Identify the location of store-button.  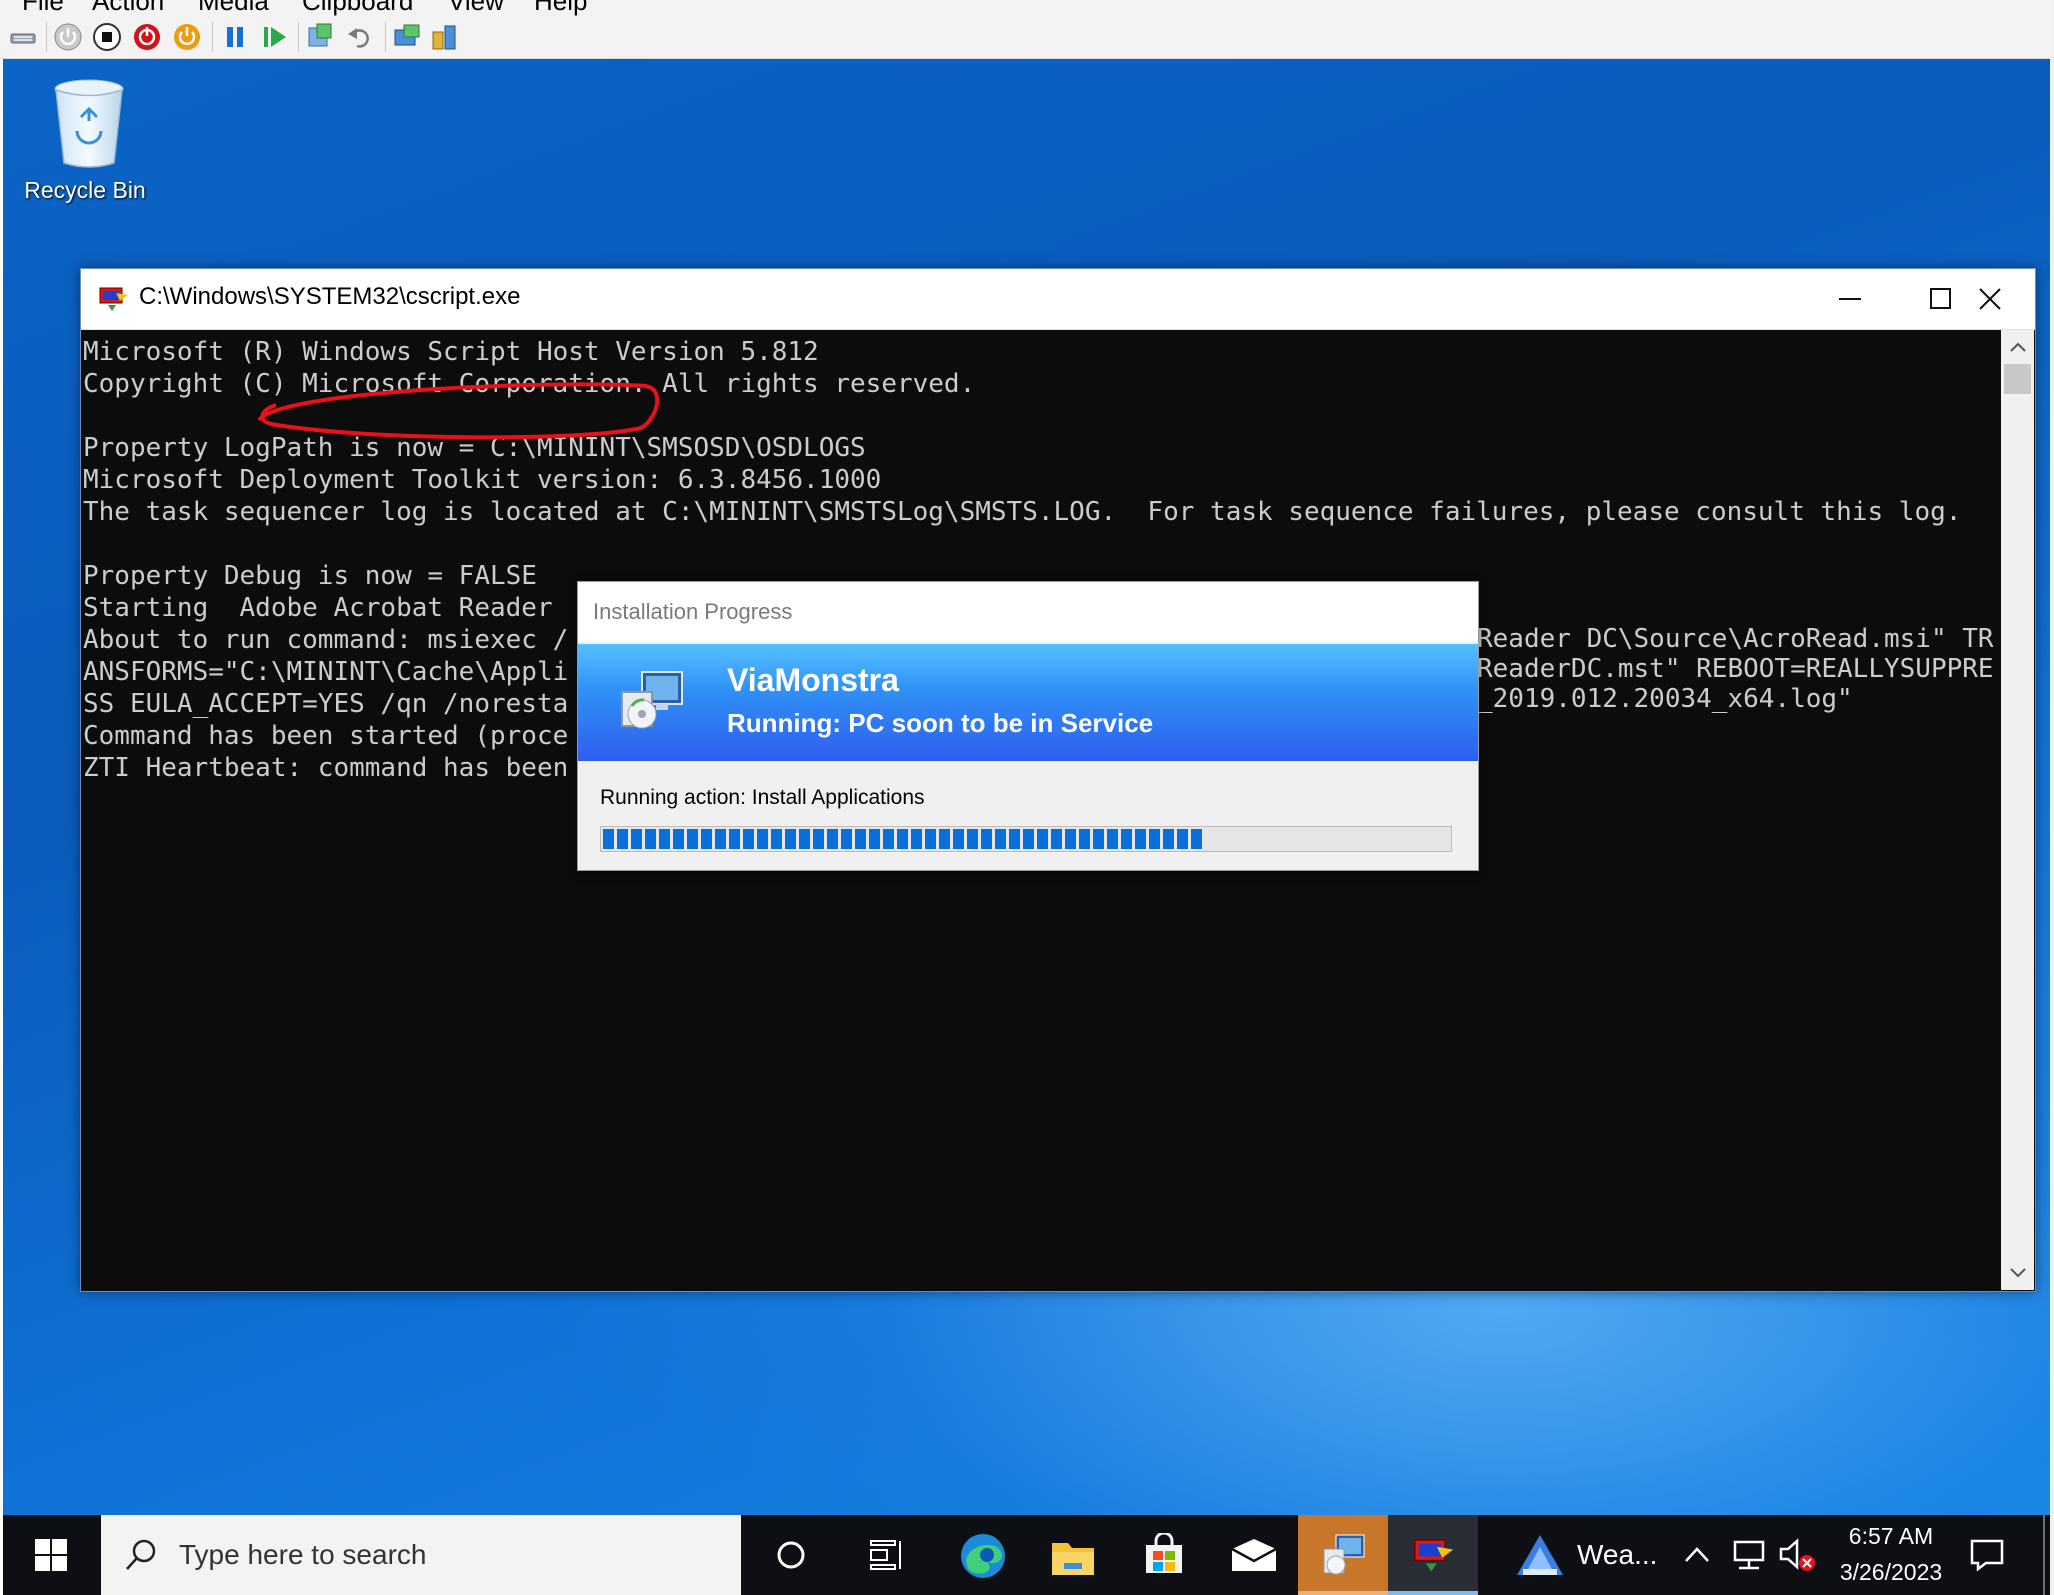
(1163, 1555).